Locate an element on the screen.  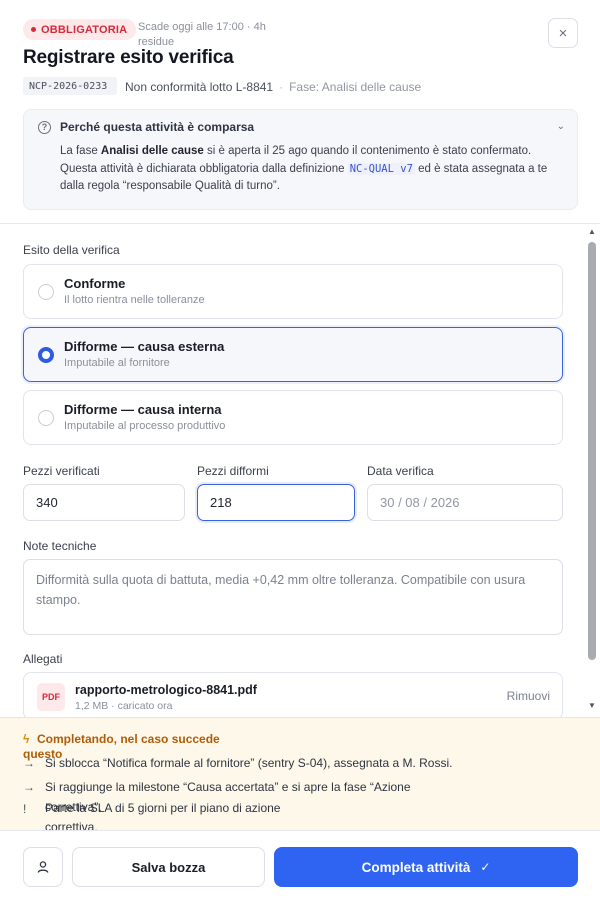
scroll-down-arrow-icon: ▼ is located at coordinates (592, 705).